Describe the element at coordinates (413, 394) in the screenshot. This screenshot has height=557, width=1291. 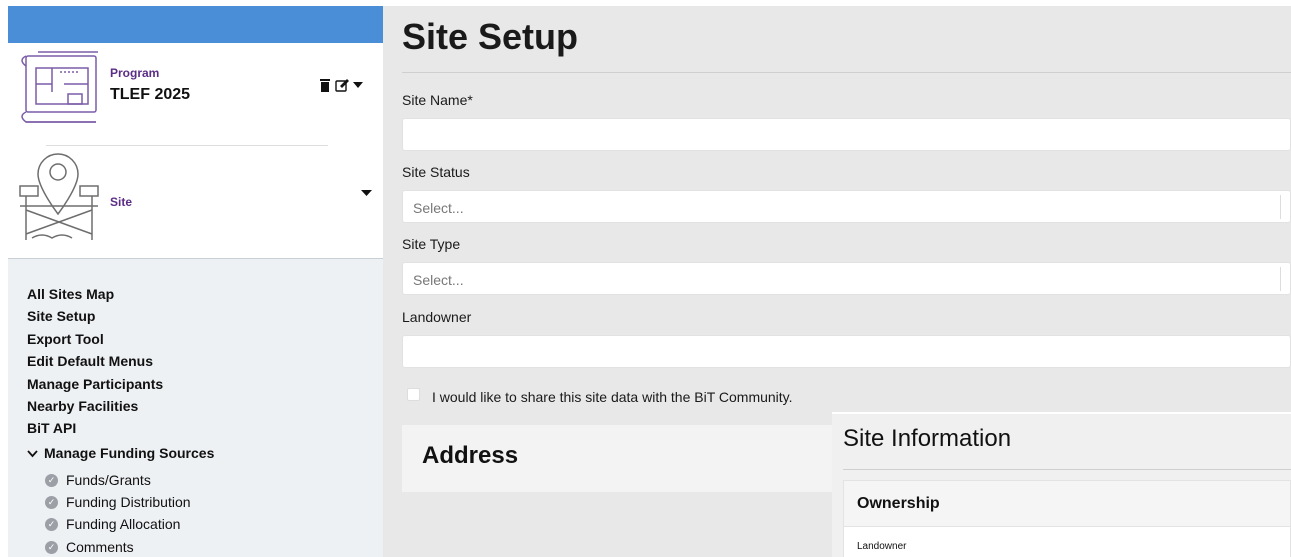
I see `share-checkbox` at that location.